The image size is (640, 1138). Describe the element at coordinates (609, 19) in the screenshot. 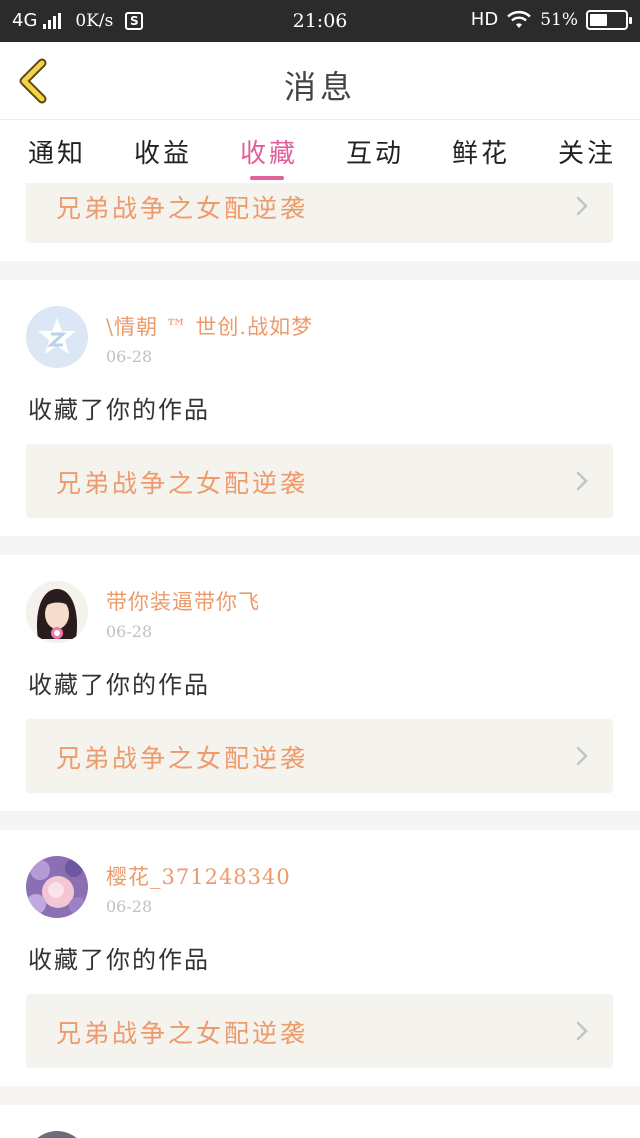

I see `battery-icon` at that location.